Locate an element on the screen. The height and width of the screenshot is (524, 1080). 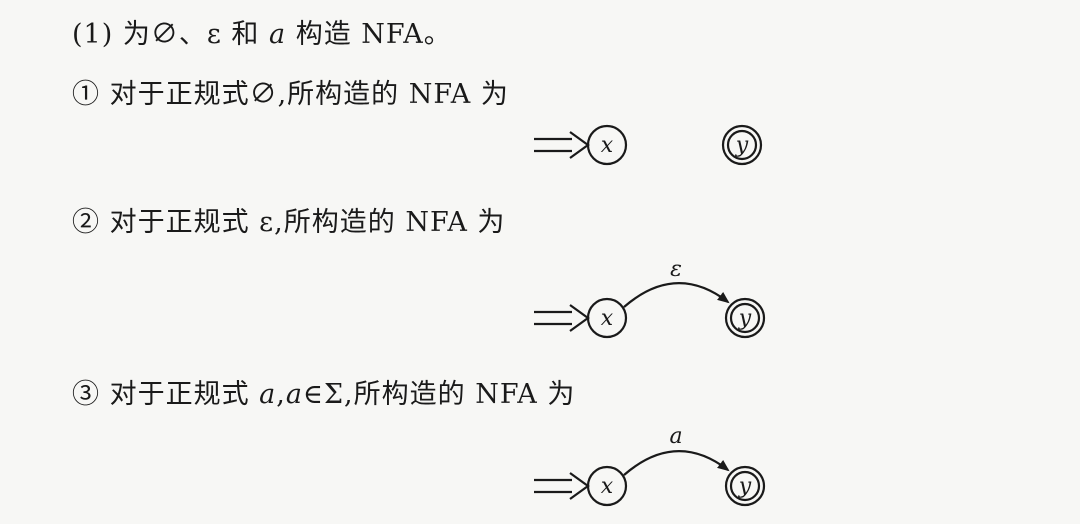
nfa-symbol-a: x a y is located at coordinates (650, 465).